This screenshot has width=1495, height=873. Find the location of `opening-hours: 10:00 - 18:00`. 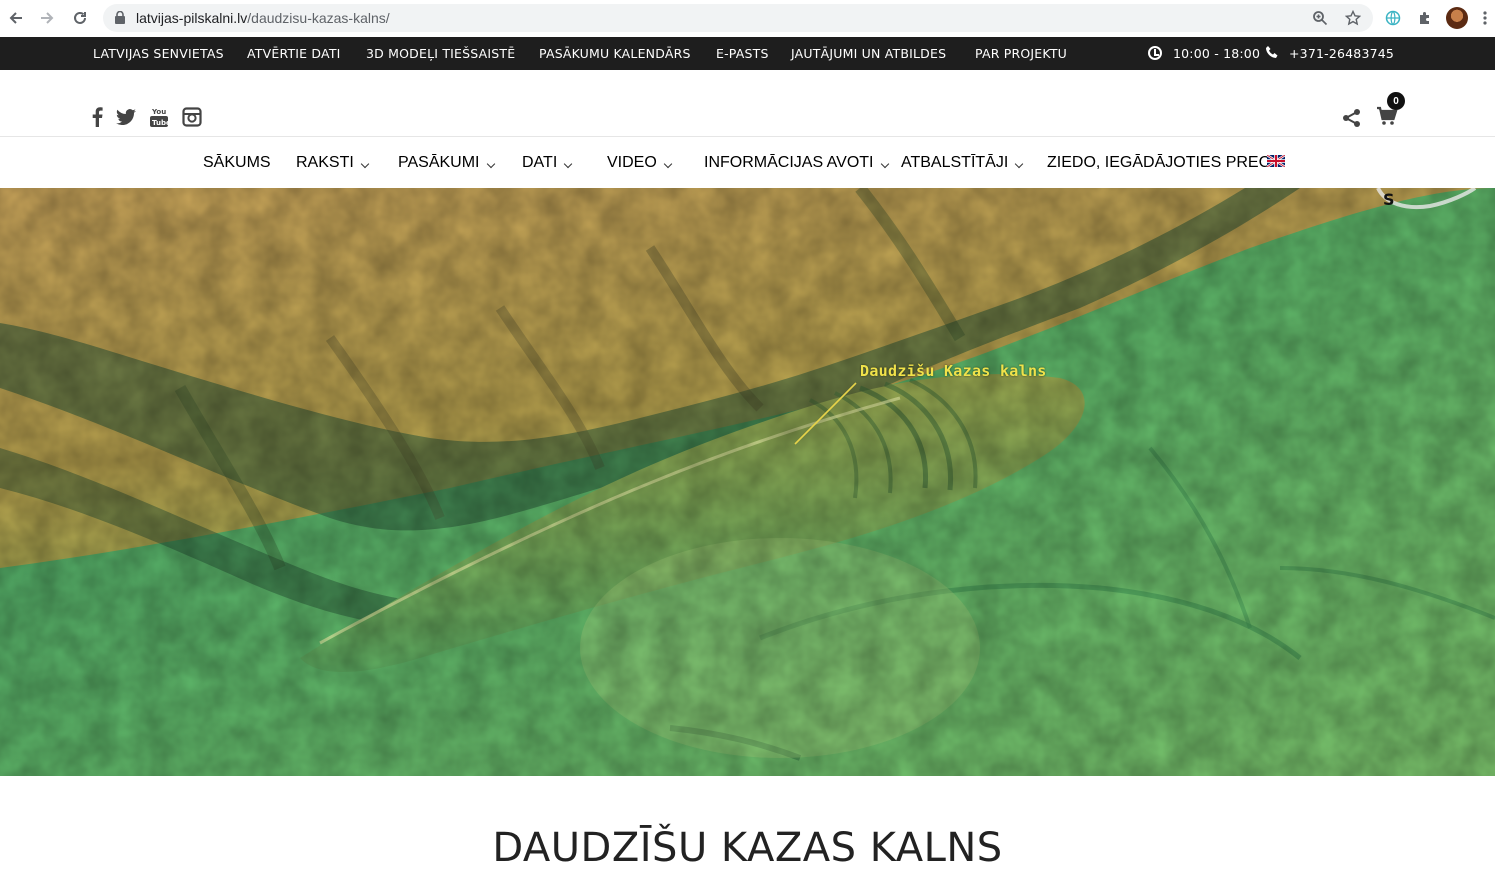

opening-hours: 10:00 - 18:00 is located at coordinates (1217, 53).